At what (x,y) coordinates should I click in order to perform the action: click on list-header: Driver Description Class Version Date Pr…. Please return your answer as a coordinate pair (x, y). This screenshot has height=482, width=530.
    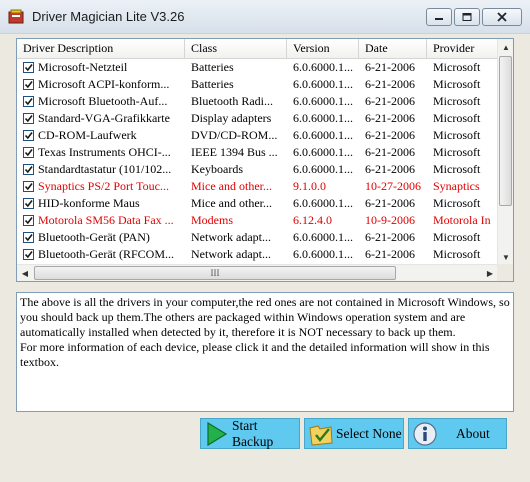
    Looking at the image, I should click on (257, 49).